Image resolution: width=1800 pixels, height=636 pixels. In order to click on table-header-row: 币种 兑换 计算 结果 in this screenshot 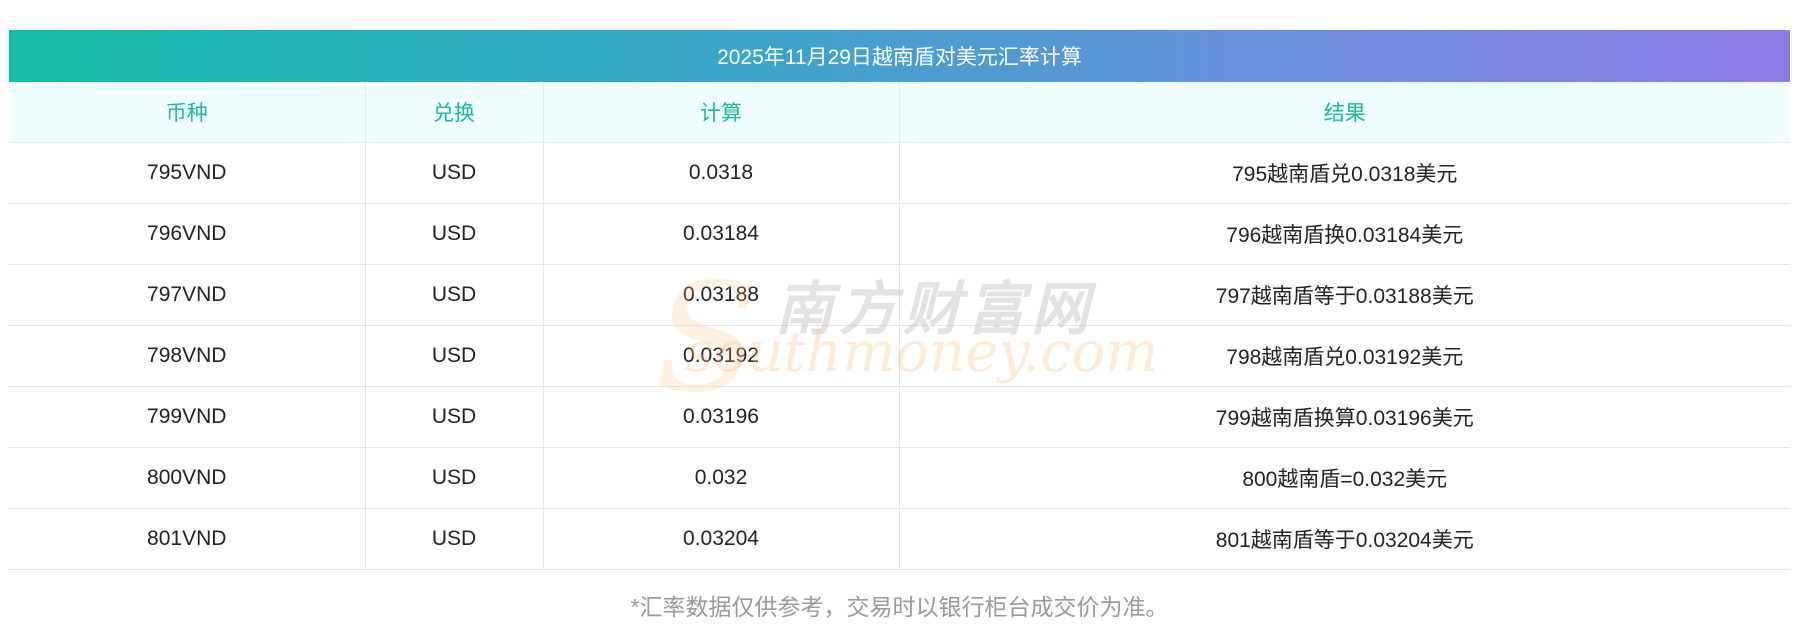, I will do `click(899, 112)`.